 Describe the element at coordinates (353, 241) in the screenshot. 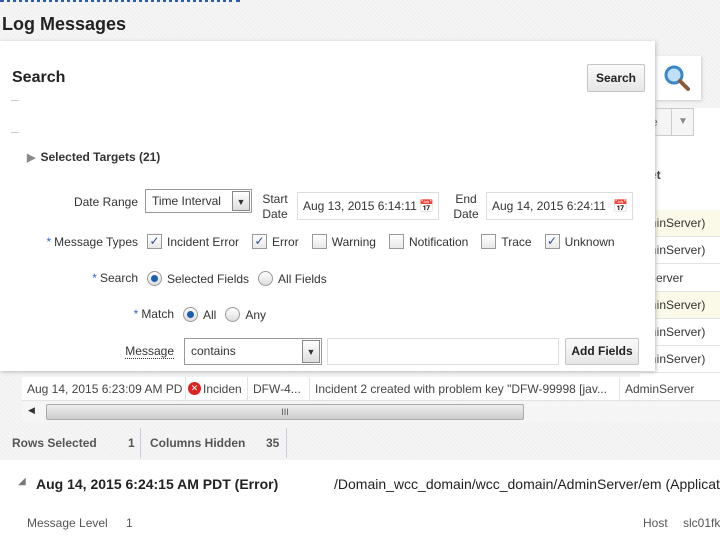

I see `checkbox-label: Warning` at that location.